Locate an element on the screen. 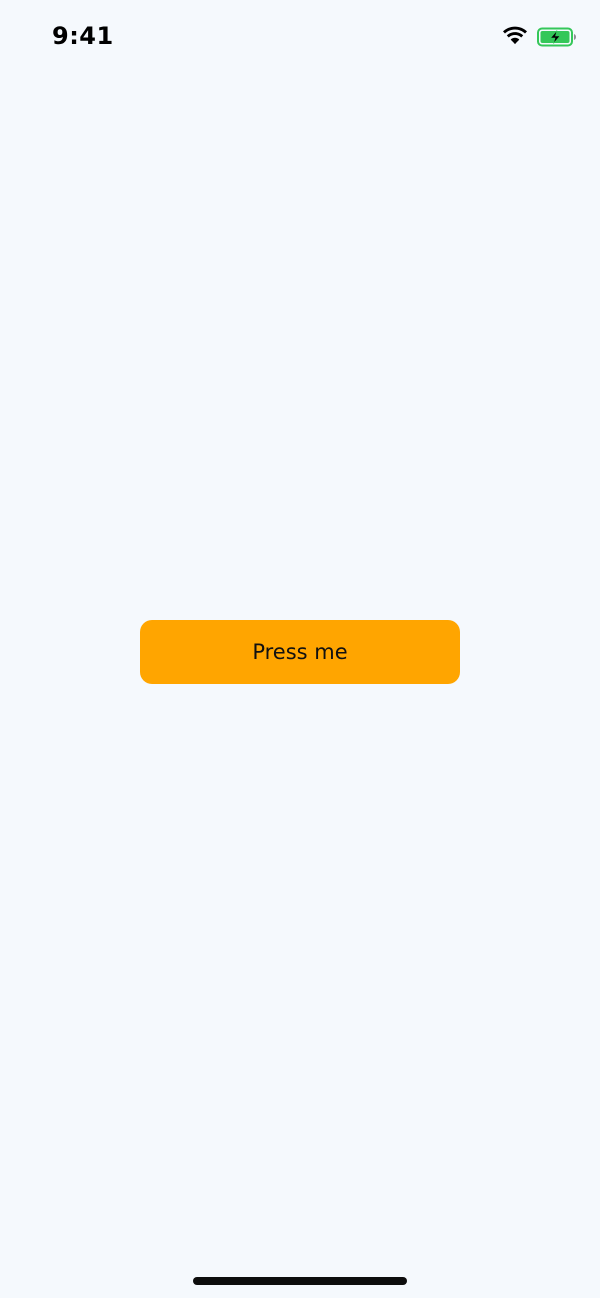  battery-charging-icon is located at coordinates (556, 37).